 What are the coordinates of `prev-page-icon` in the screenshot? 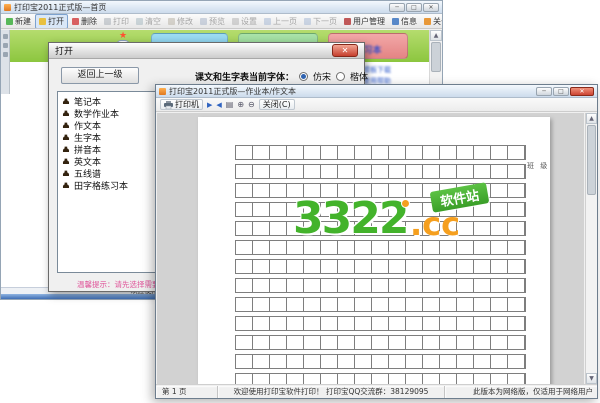 It's located at (267, 21).